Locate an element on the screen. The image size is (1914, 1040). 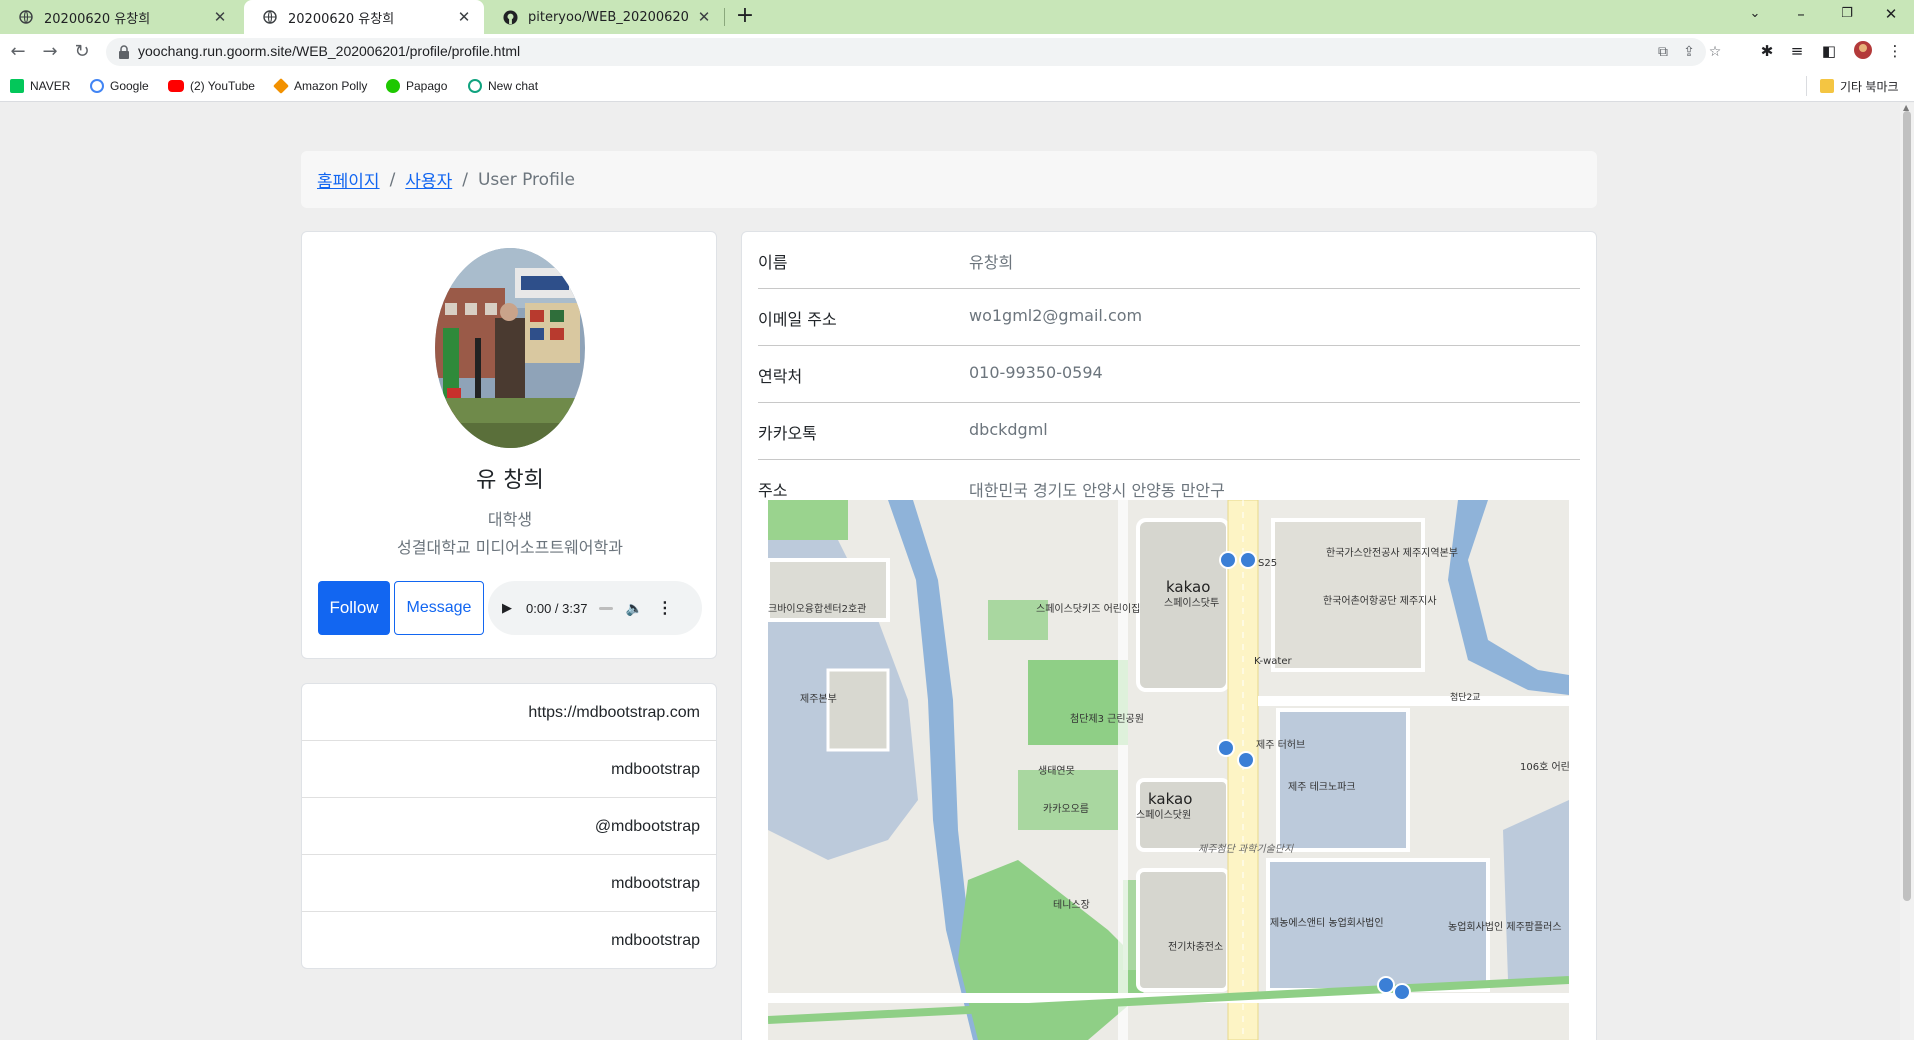
forward-arrow-icon: → is located at coordinates (50, 52).